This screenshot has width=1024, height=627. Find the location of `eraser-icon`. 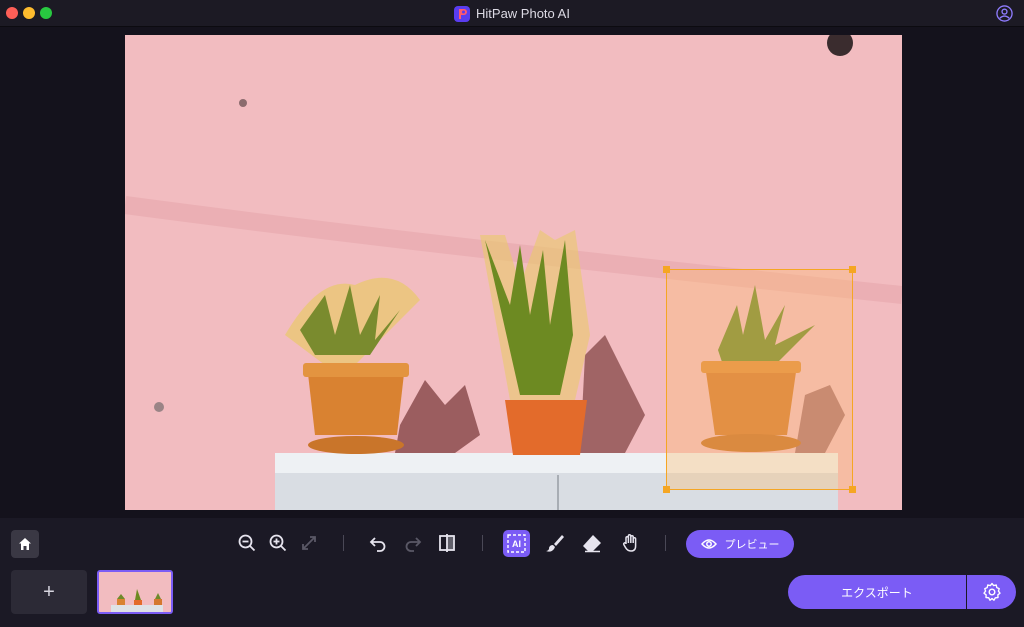

eraser-icon is located at coordinates (592, 544).